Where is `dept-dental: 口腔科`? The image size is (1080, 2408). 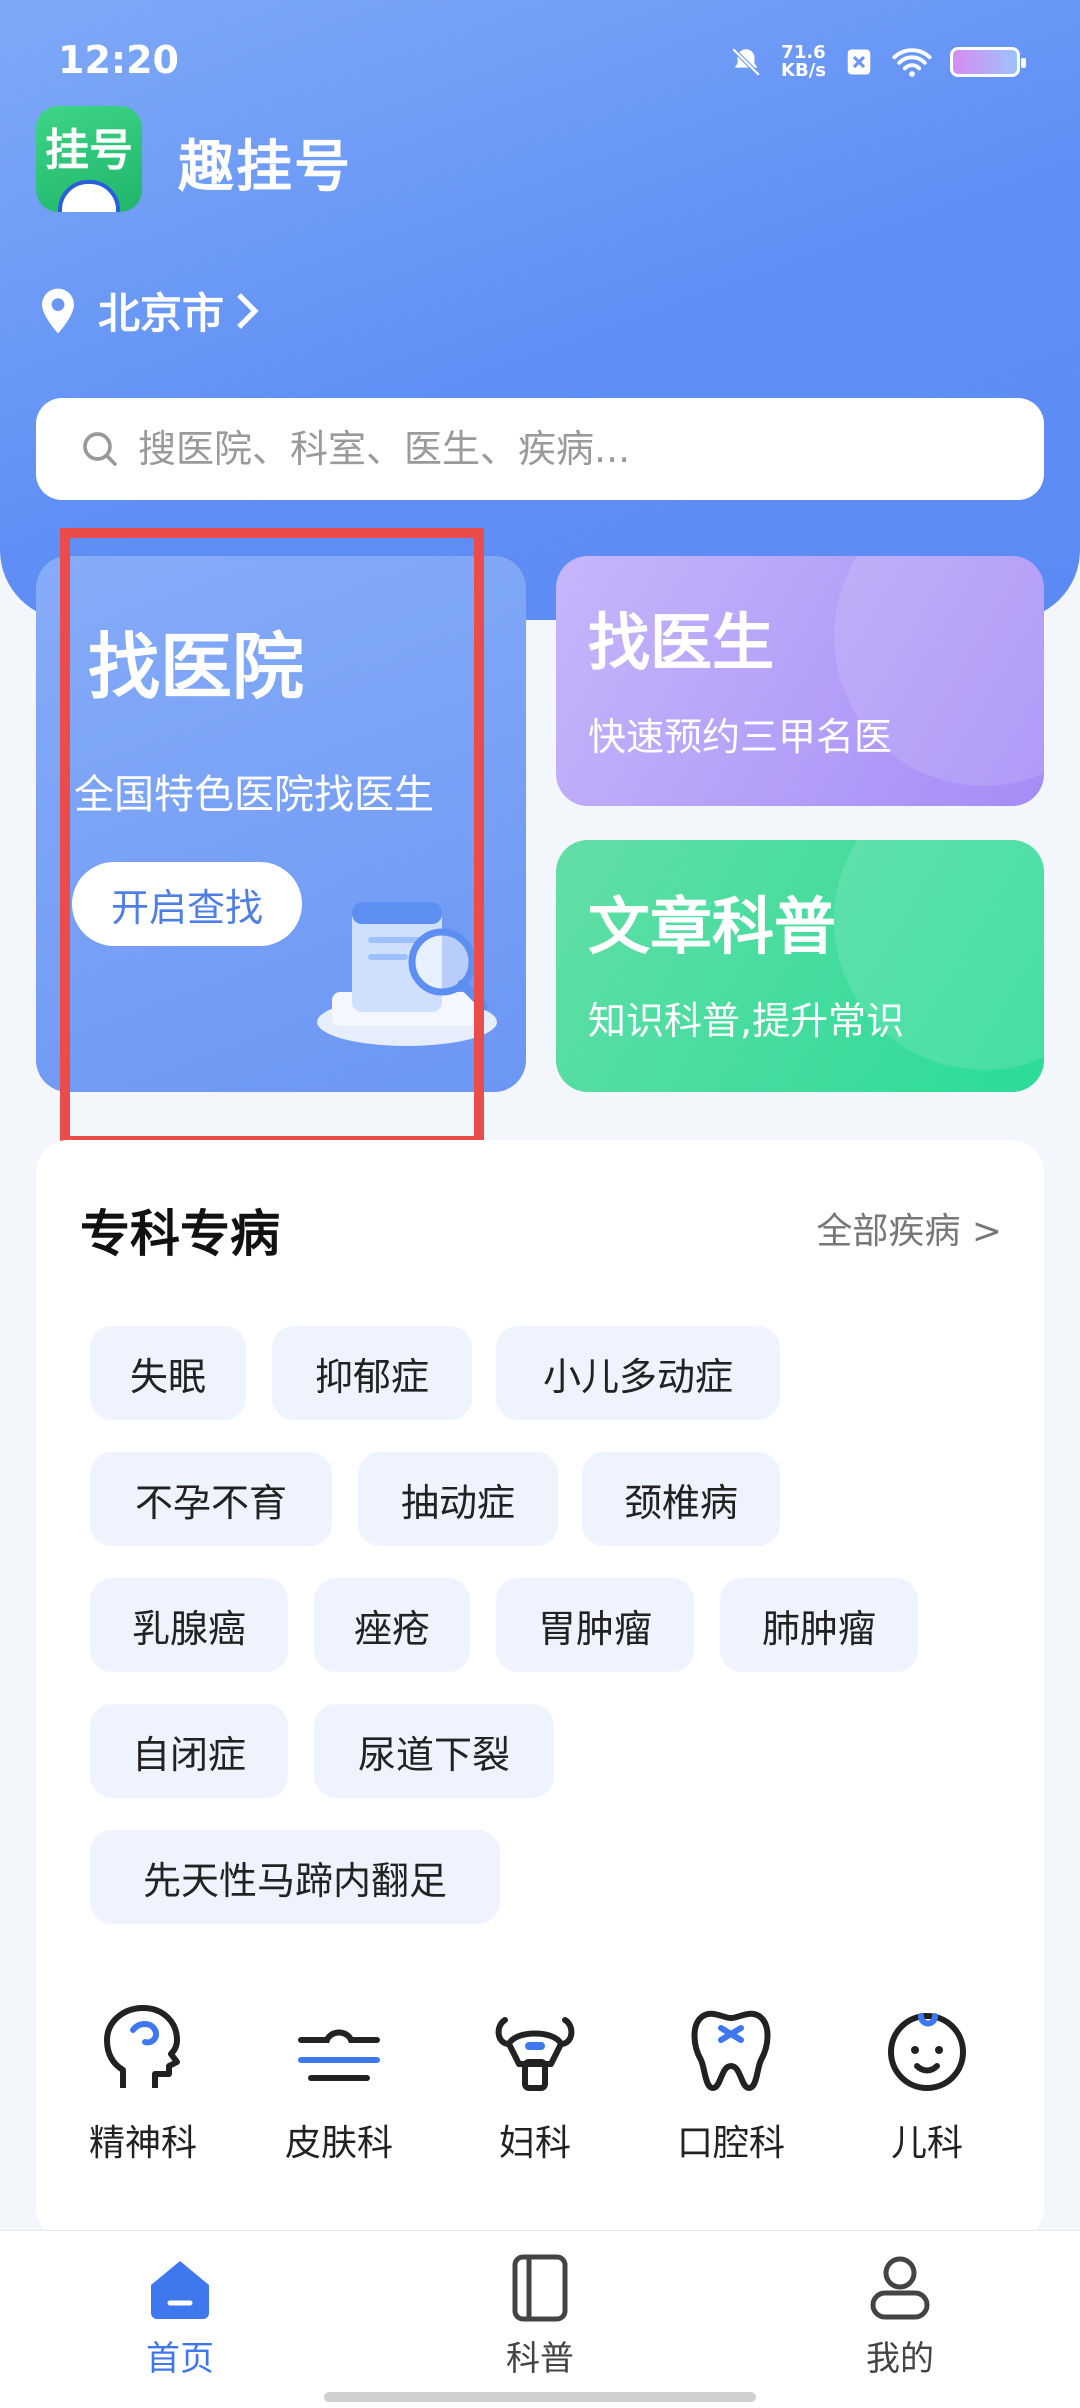 dept-dental: 口腔科 is located at coordinates (731, 2083).